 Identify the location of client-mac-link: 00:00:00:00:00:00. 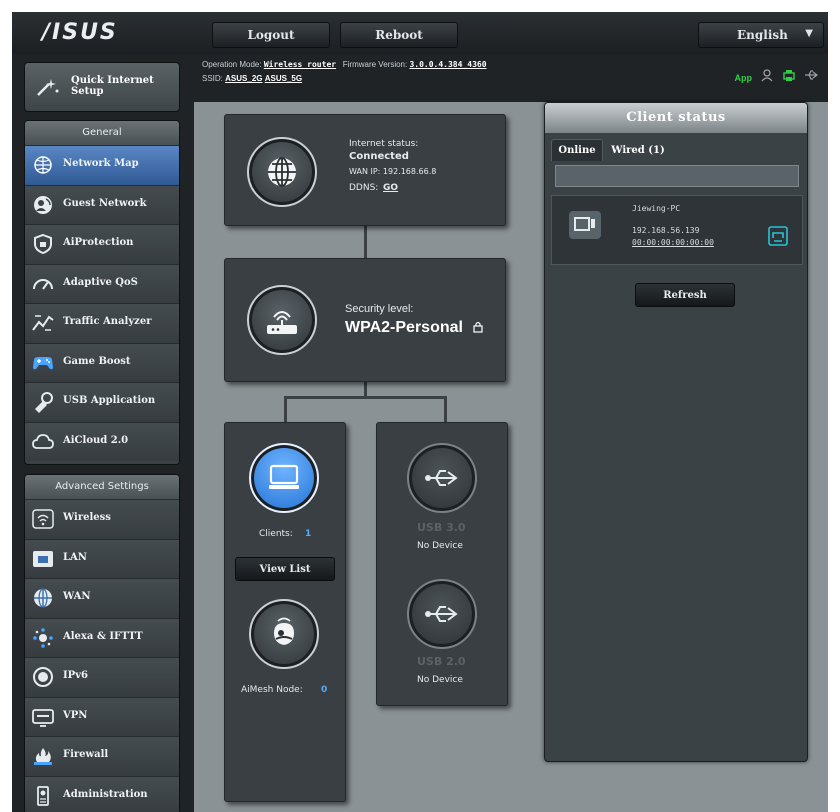
(673, 242).